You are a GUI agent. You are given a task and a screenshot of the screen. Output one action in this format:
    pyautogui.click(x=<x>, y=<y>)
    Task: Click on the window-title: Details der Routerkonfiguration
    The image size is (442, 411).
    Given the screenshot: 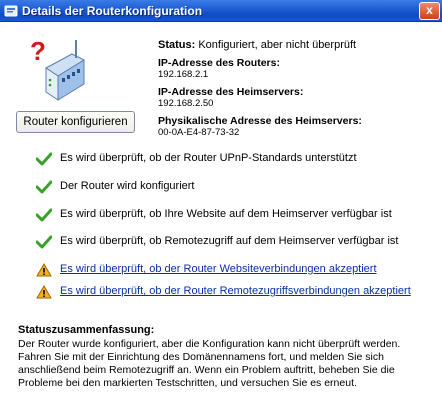 What is the action you would take?
    pyautogui.click(x=112, y=11)
    